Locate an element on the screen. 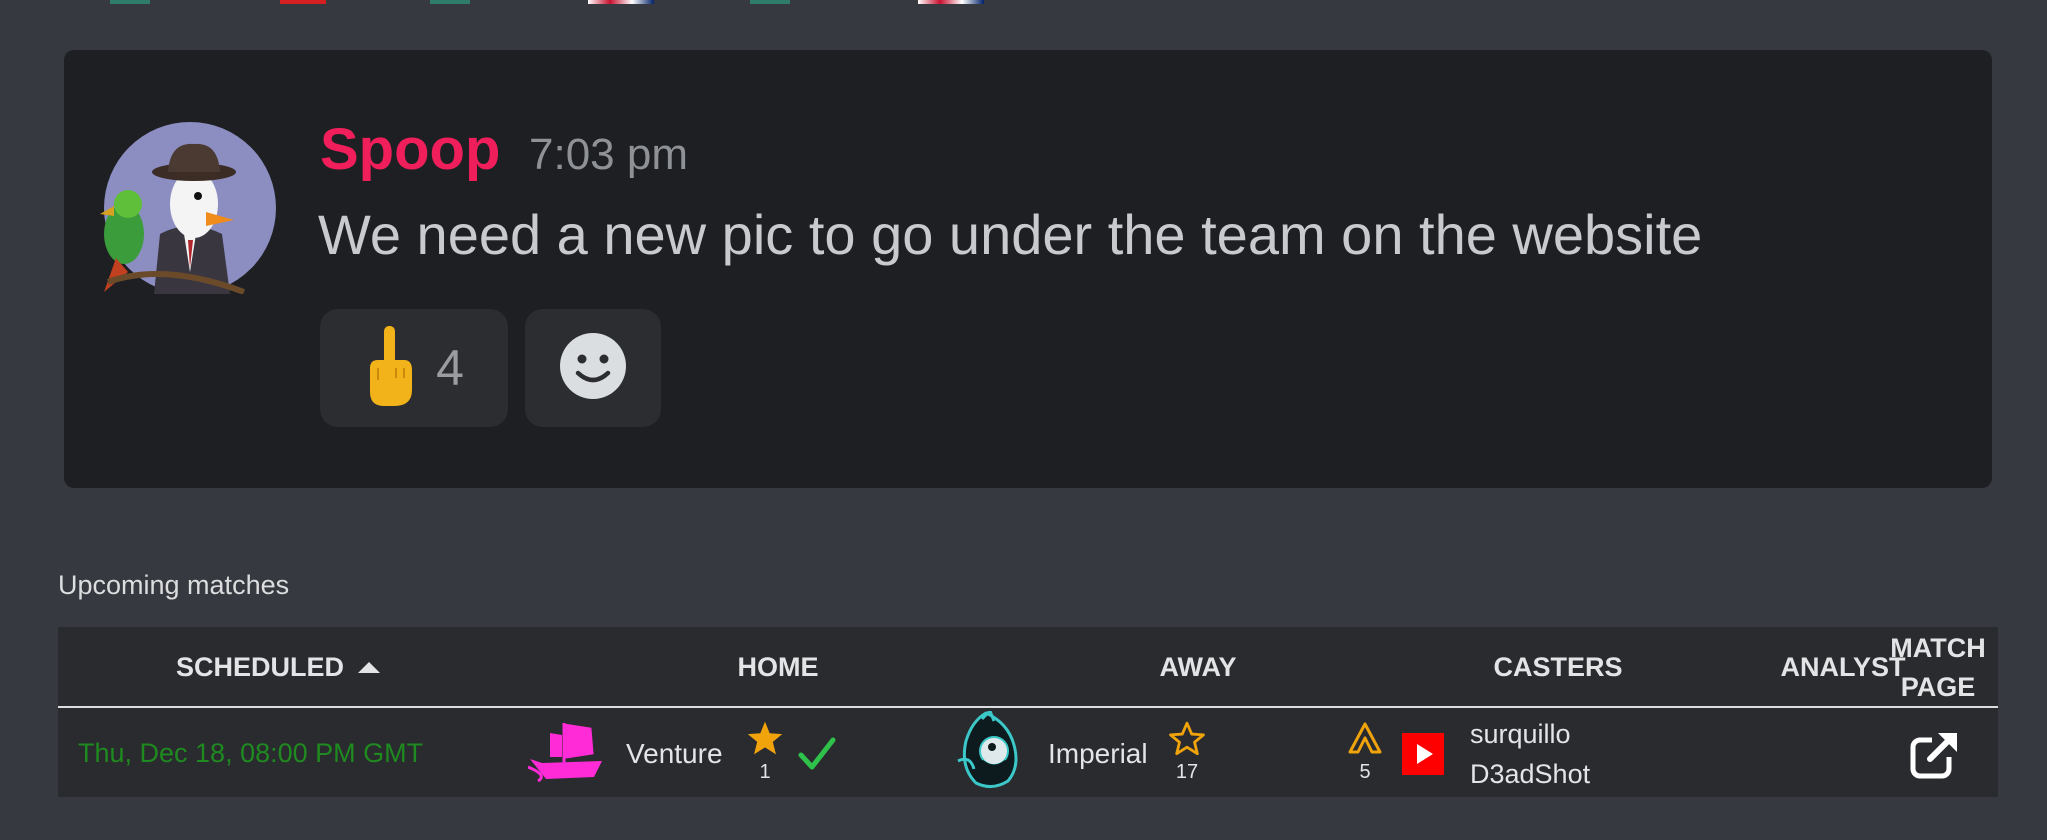 The image size is (2047, 840). column-header-casters: CASTERS is located at coordinates (1558, 667).